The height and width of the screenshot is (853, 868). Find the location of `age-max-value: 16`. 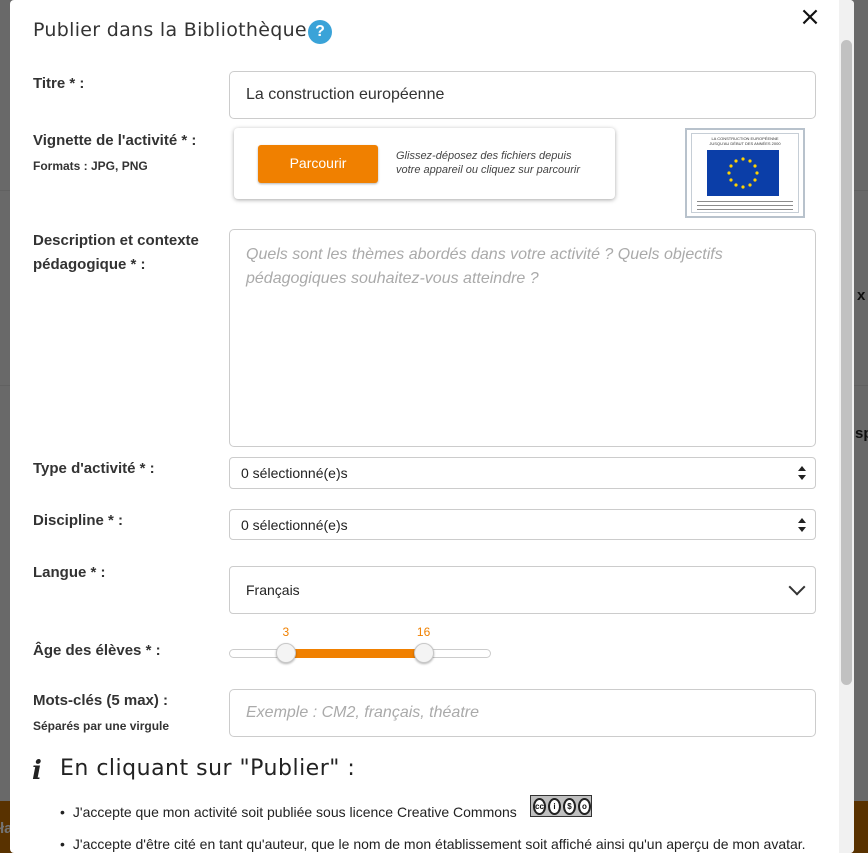

age-max-value: 16 is located at coordinates (423, 632).